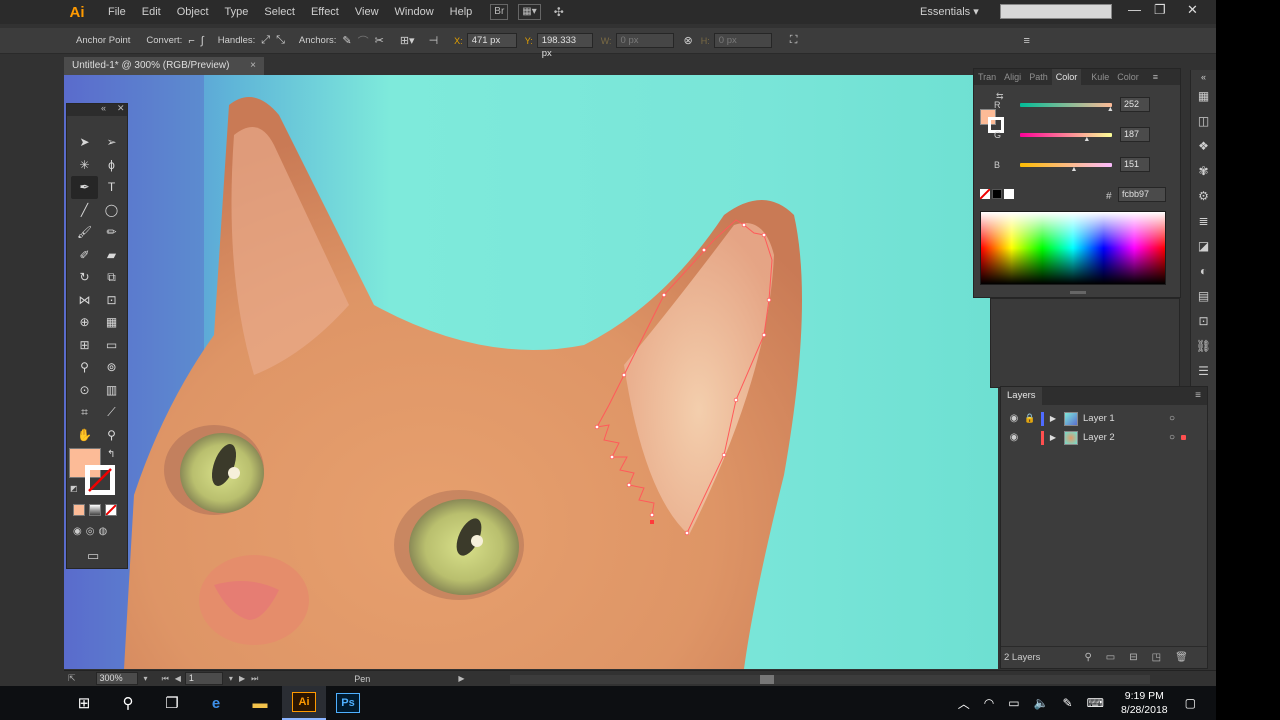 The image size is (1280, 720). I want to click on screen-mode-icon: ▭, so click(93, 556).